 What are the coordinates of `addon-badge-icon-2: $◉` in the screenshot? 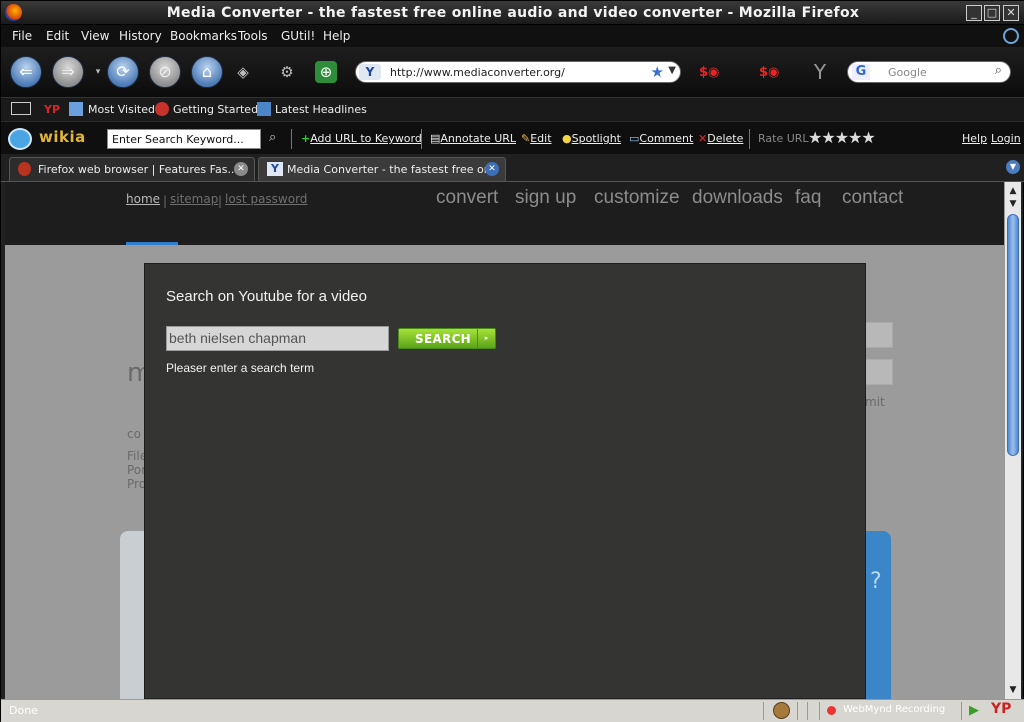 It's located at (770, 72).